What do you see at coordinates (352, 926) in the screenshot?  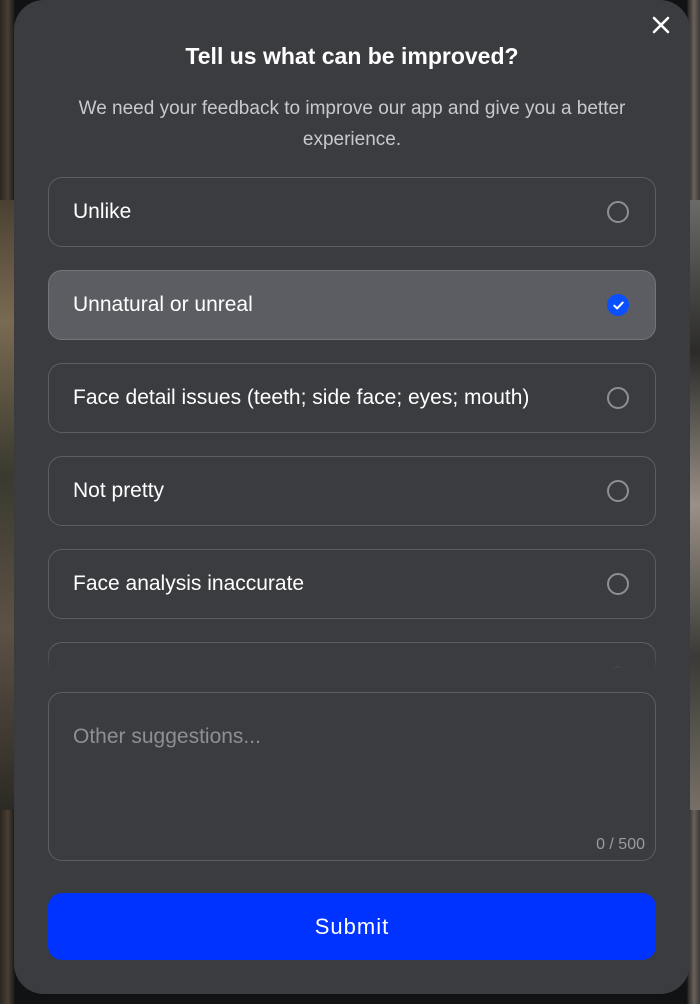 I see `submit-button: Submit` at bounding box center [352, 926].